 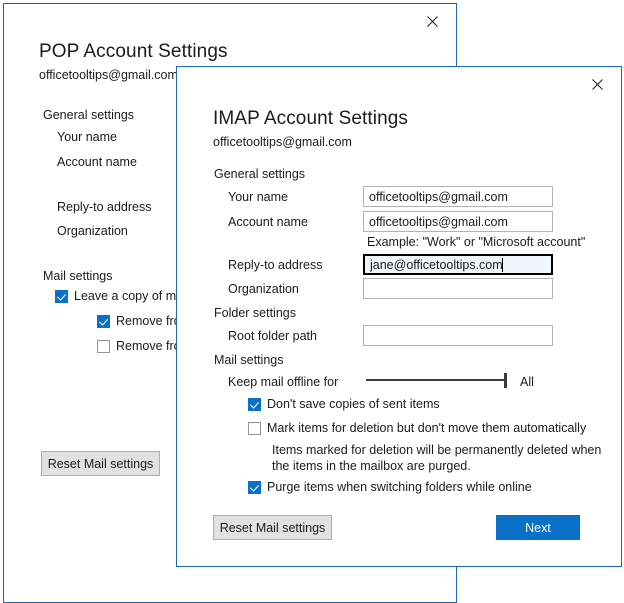 What do you see at coordinates (61, 296) in the screenshot?
I see `pop-checkbox-leave-copy` at bounding box center [61, 296].